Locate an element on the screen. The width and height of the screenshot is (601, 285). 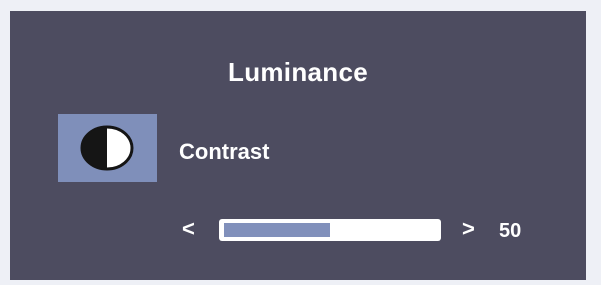
increase-arrow: > is located at coordinates (468, 229).